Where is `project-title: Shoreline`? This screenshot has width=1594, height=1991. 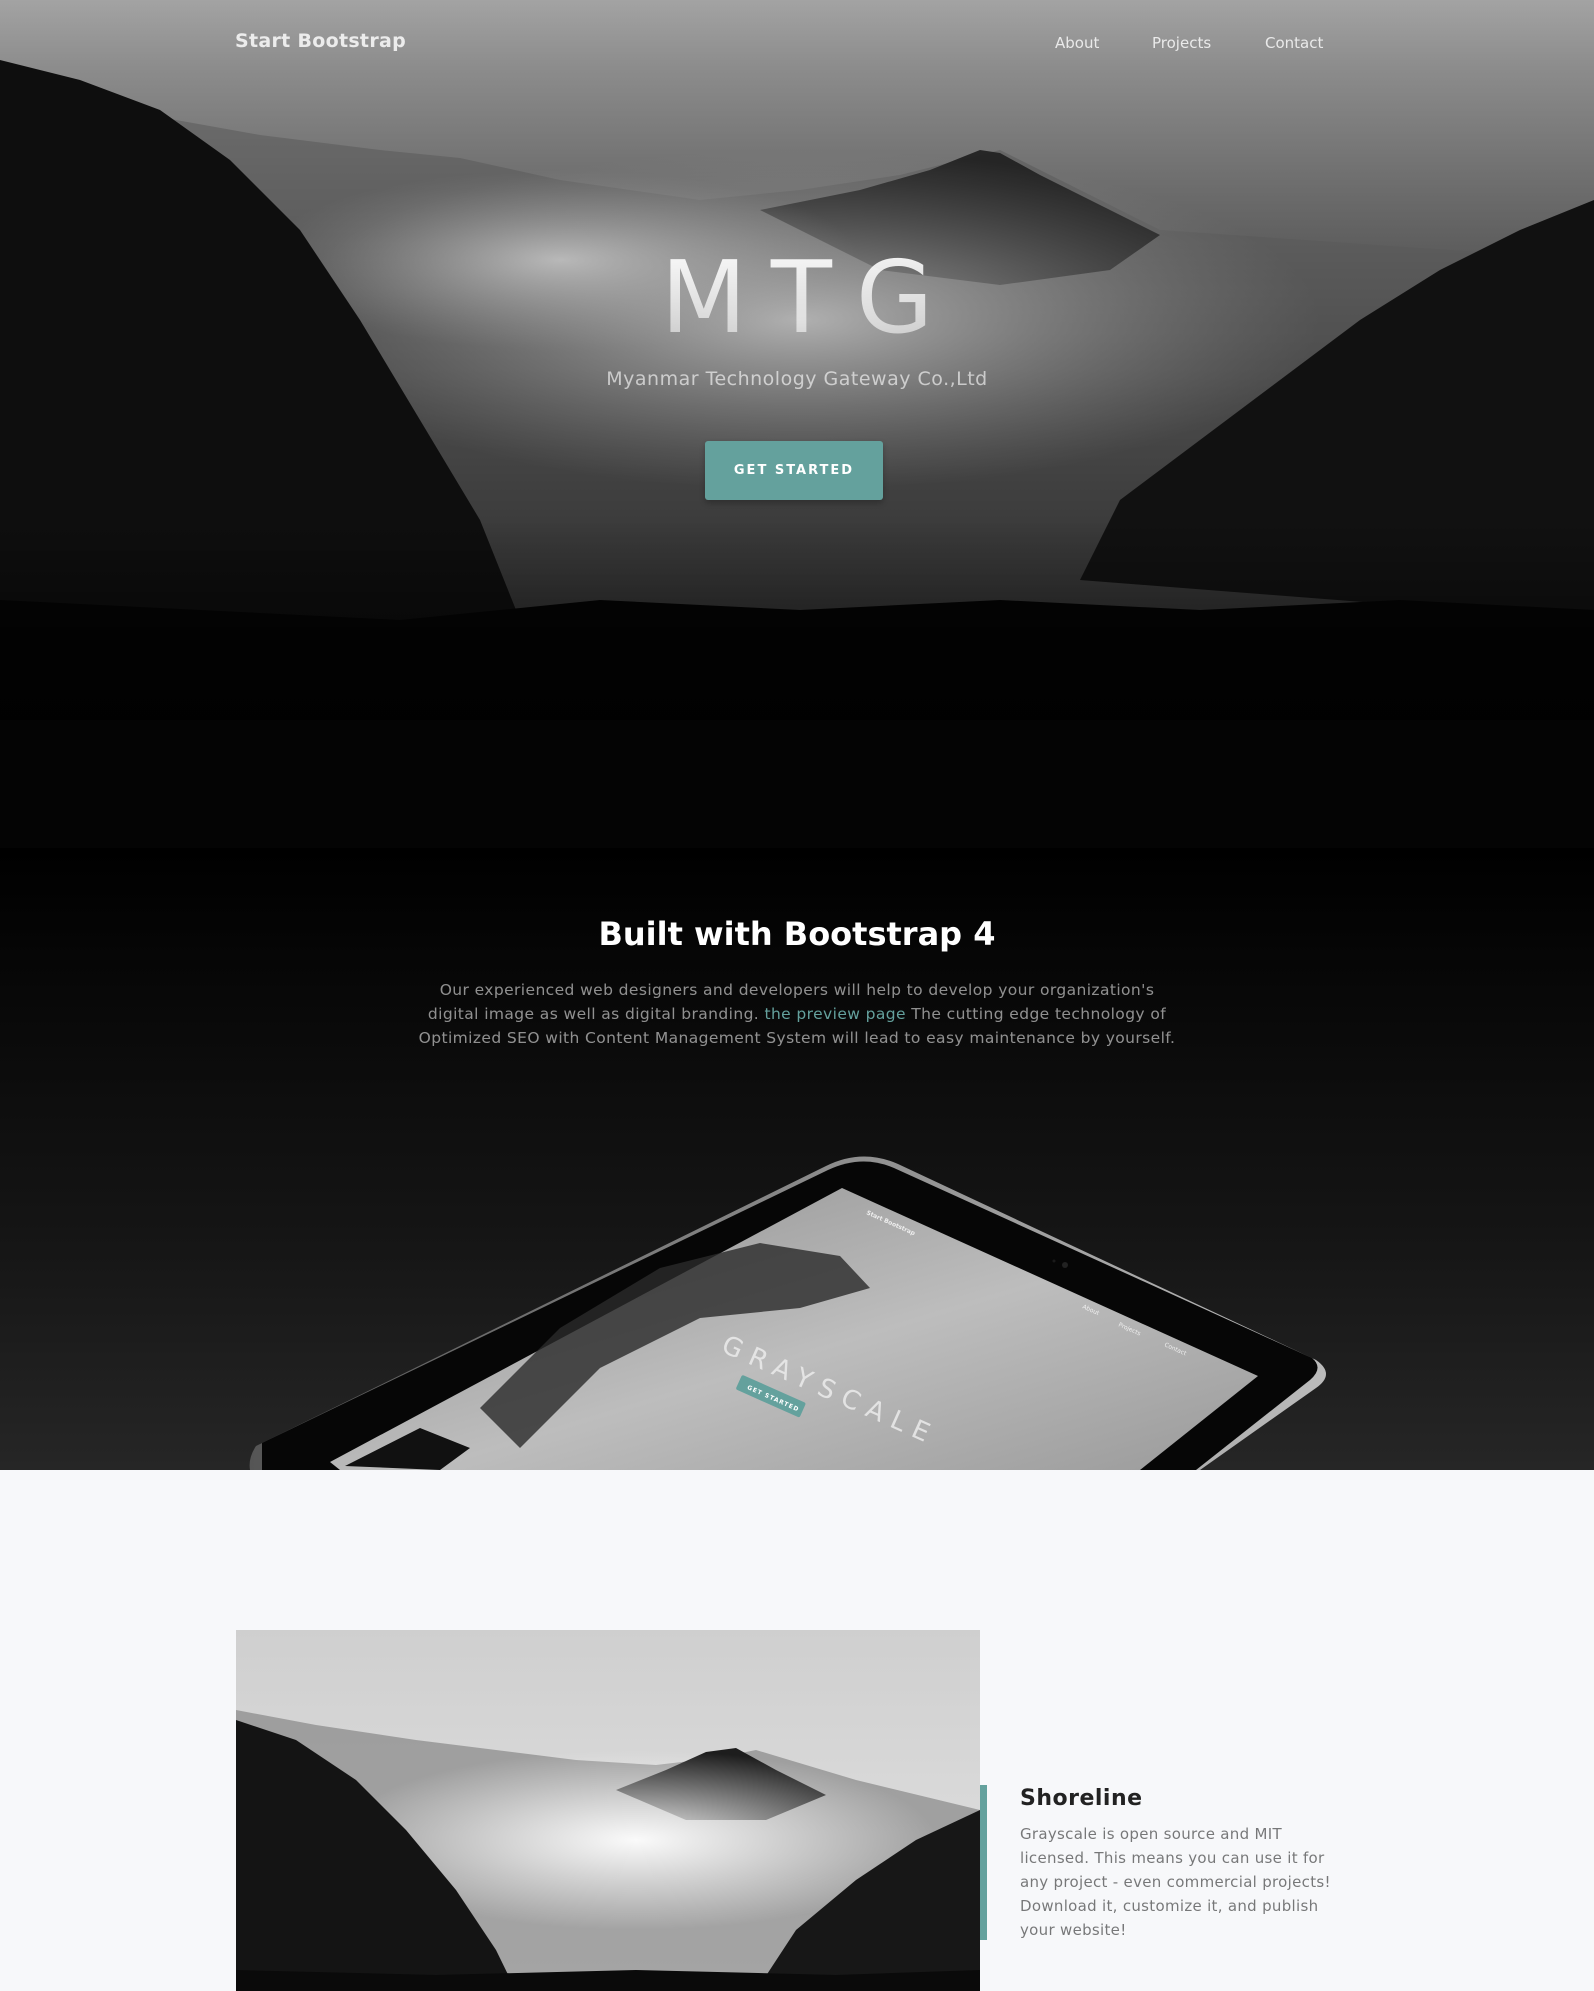 project-title: Shoreline is located at coordinates (1081, 1798).